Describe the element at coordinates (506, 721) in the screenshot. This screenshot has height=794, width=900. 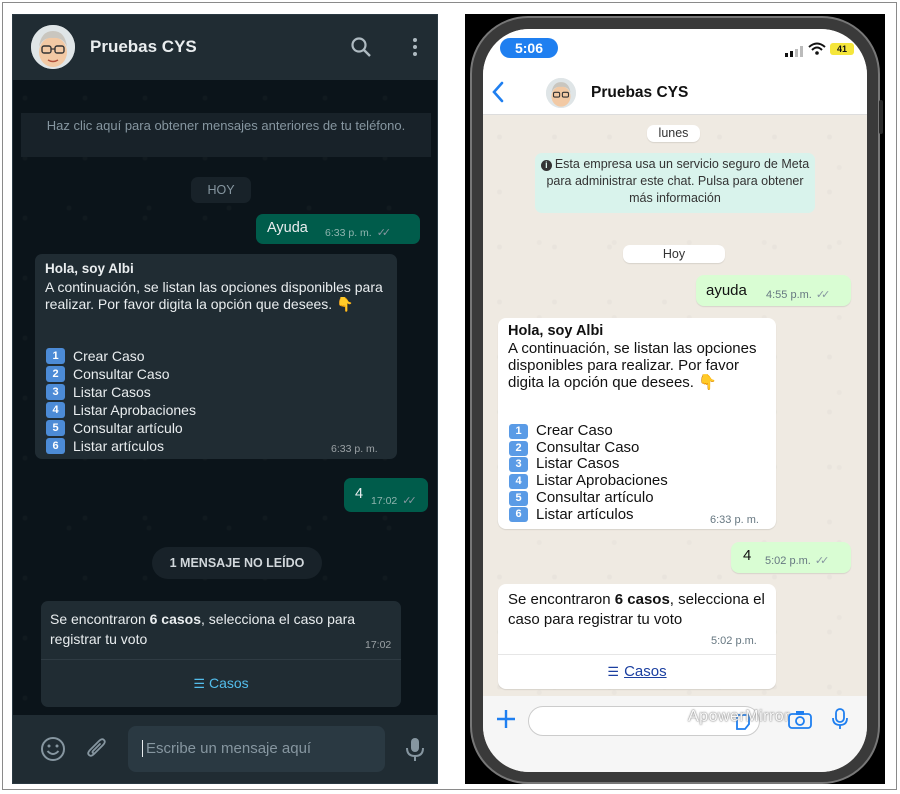
I see `plus-icon` at that location.